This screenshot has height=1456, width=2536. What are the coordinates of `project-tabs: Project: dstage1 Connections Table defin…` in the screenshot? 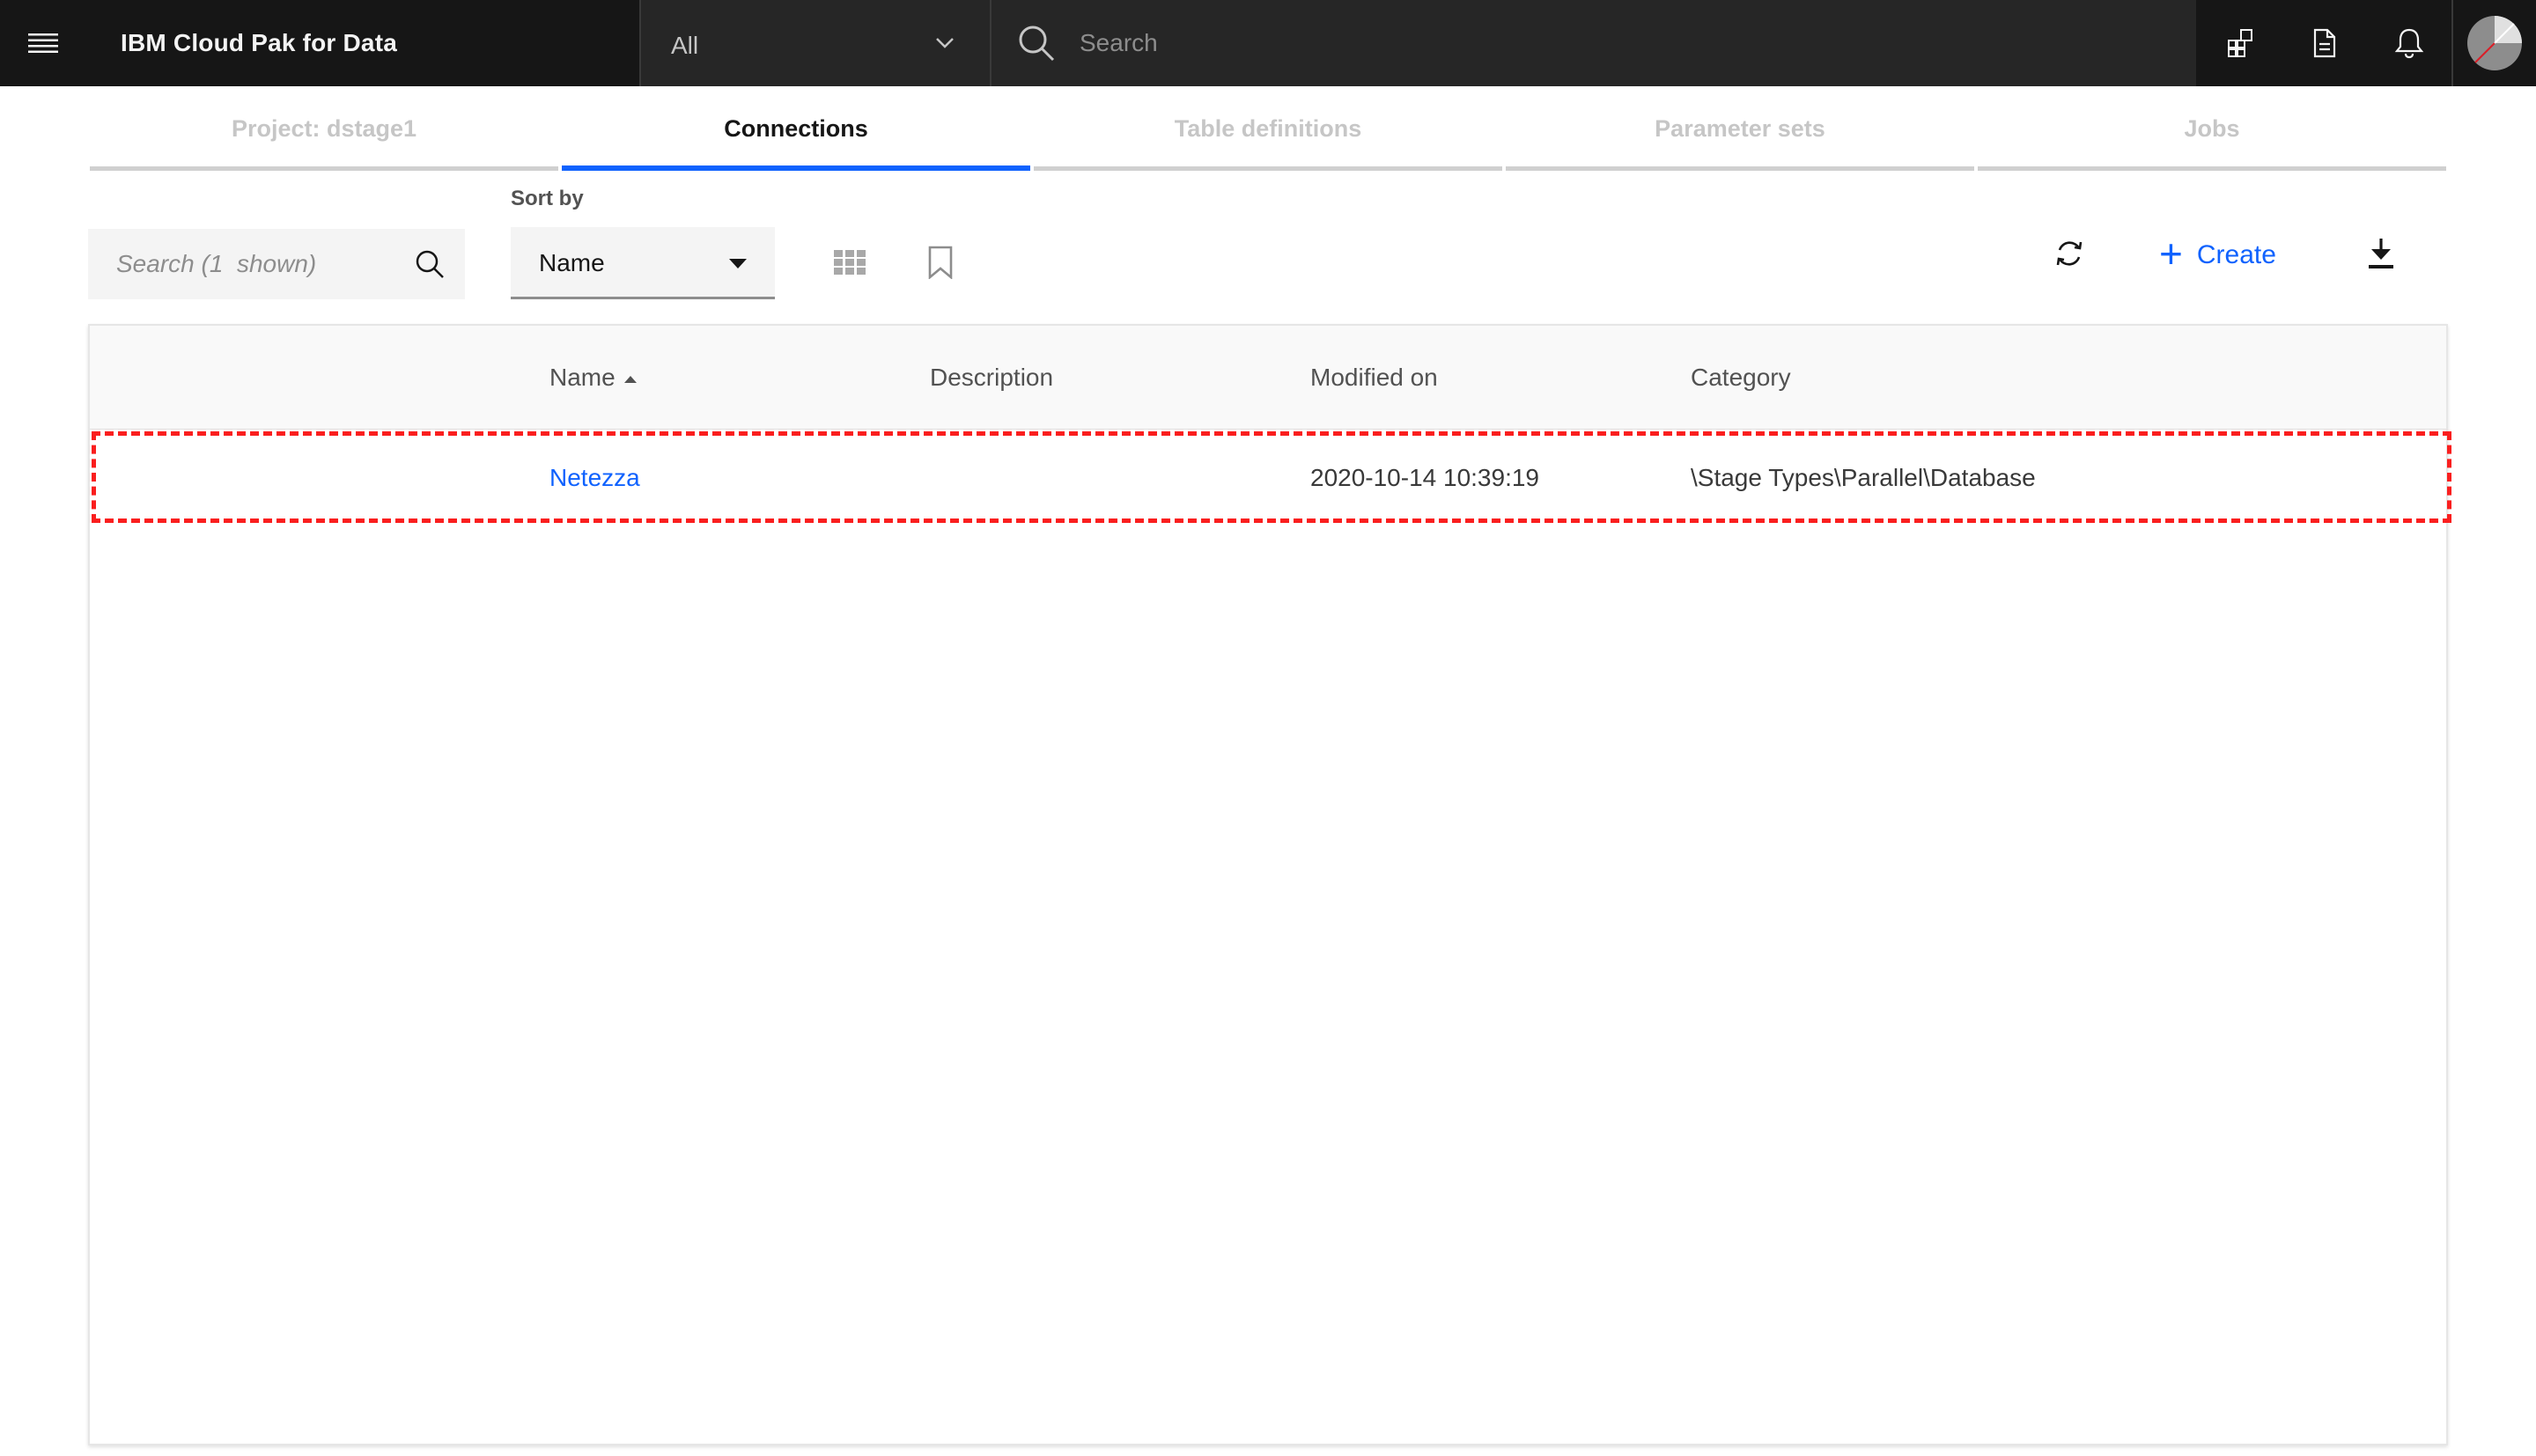 It's located at (1268, 137).